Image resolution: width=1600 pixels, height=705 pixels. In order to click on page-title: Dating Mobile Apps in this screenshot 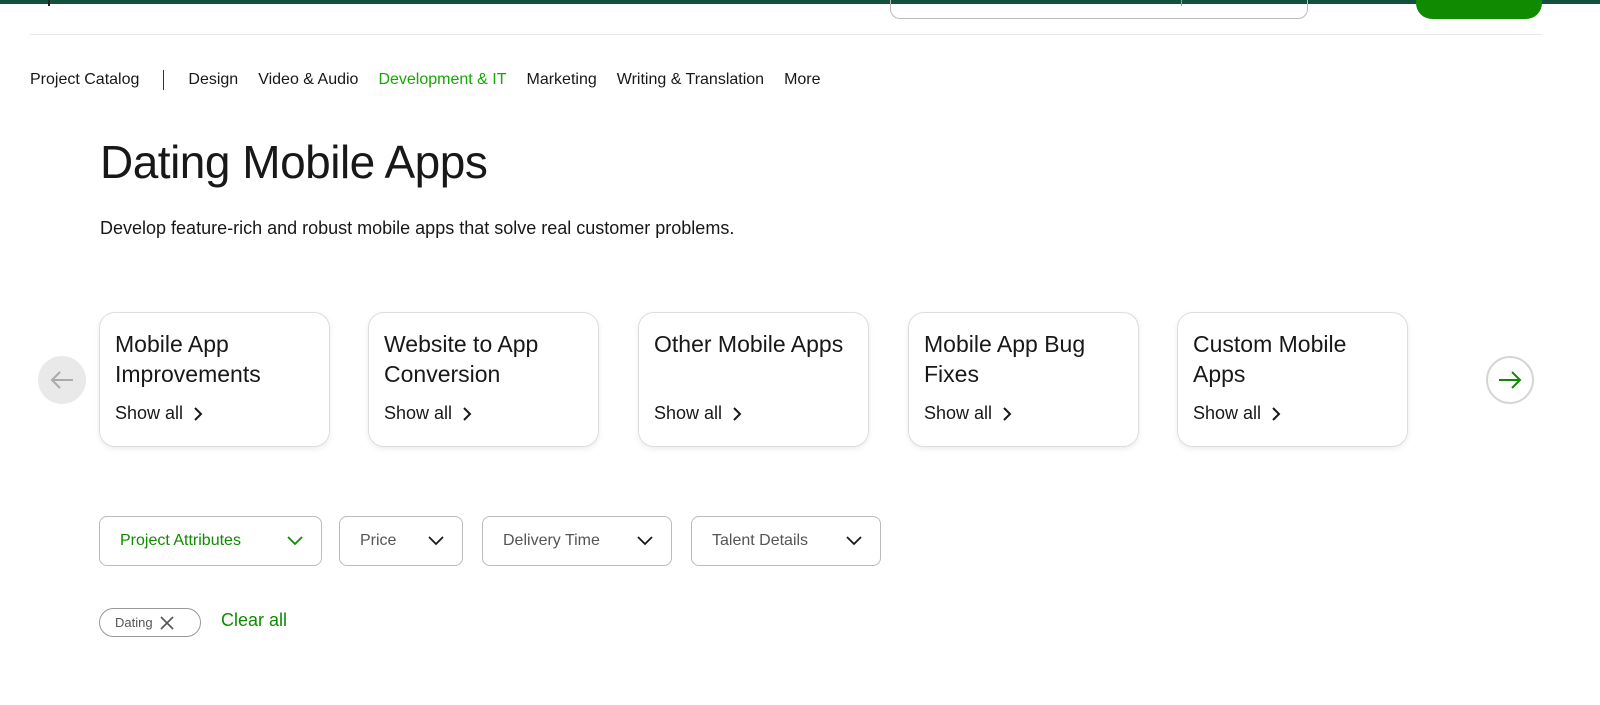, I will do `click(294, 162)`.